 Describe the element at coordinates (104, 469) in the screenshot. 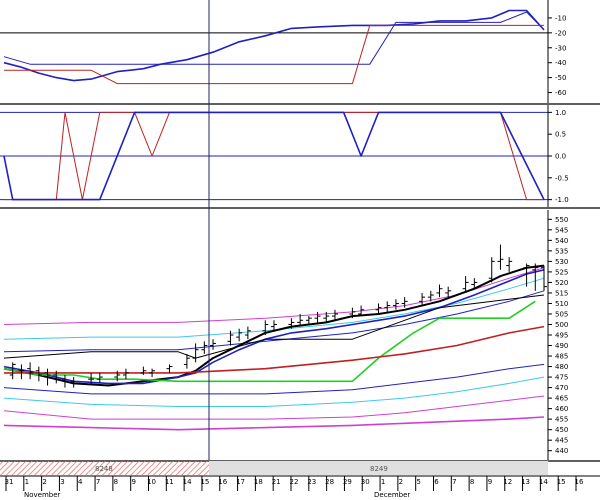

I see `period-label-0: 8248` at that location.